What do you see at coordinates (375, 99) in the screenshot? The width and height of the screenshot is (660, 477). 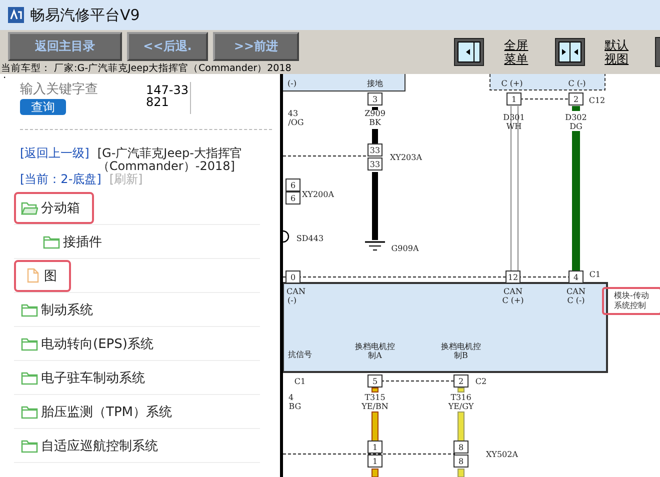 I see `connector-pin: 3` at bounding box center [375, 99].